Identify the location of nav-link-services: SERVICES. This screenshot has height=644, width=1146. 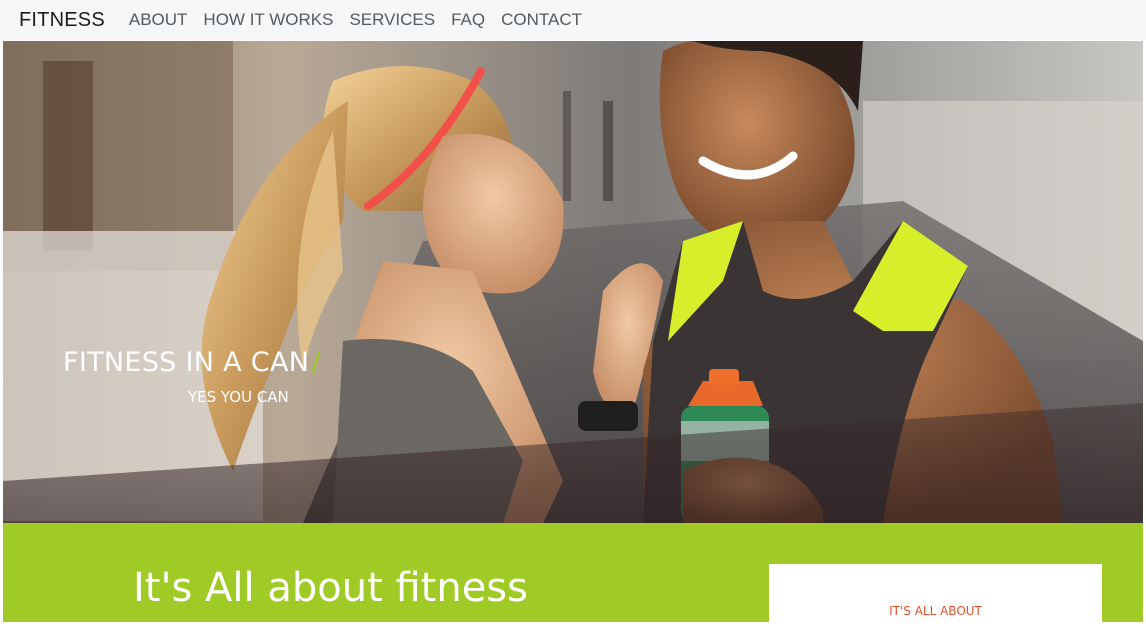
(392, 20).